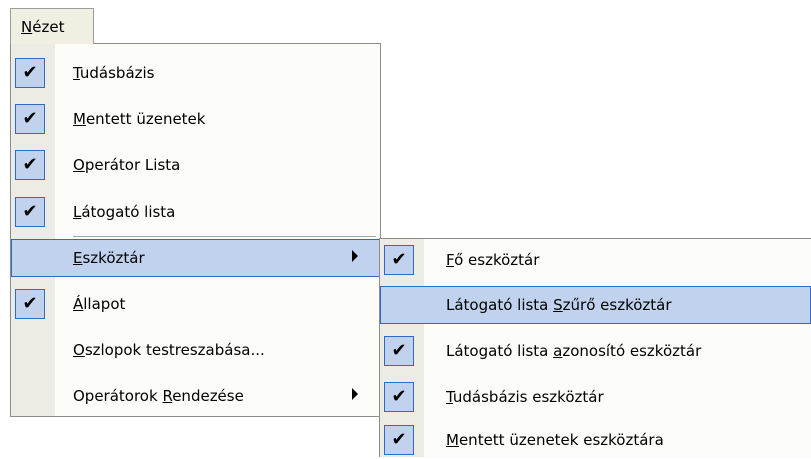 The width and height of the screenshot is (811, 459). What do you see at coordinates (195, 258) in the screenshot?
I see `menu-item-eszkoztar: Eszköztár` at bounding box center [195, 258].